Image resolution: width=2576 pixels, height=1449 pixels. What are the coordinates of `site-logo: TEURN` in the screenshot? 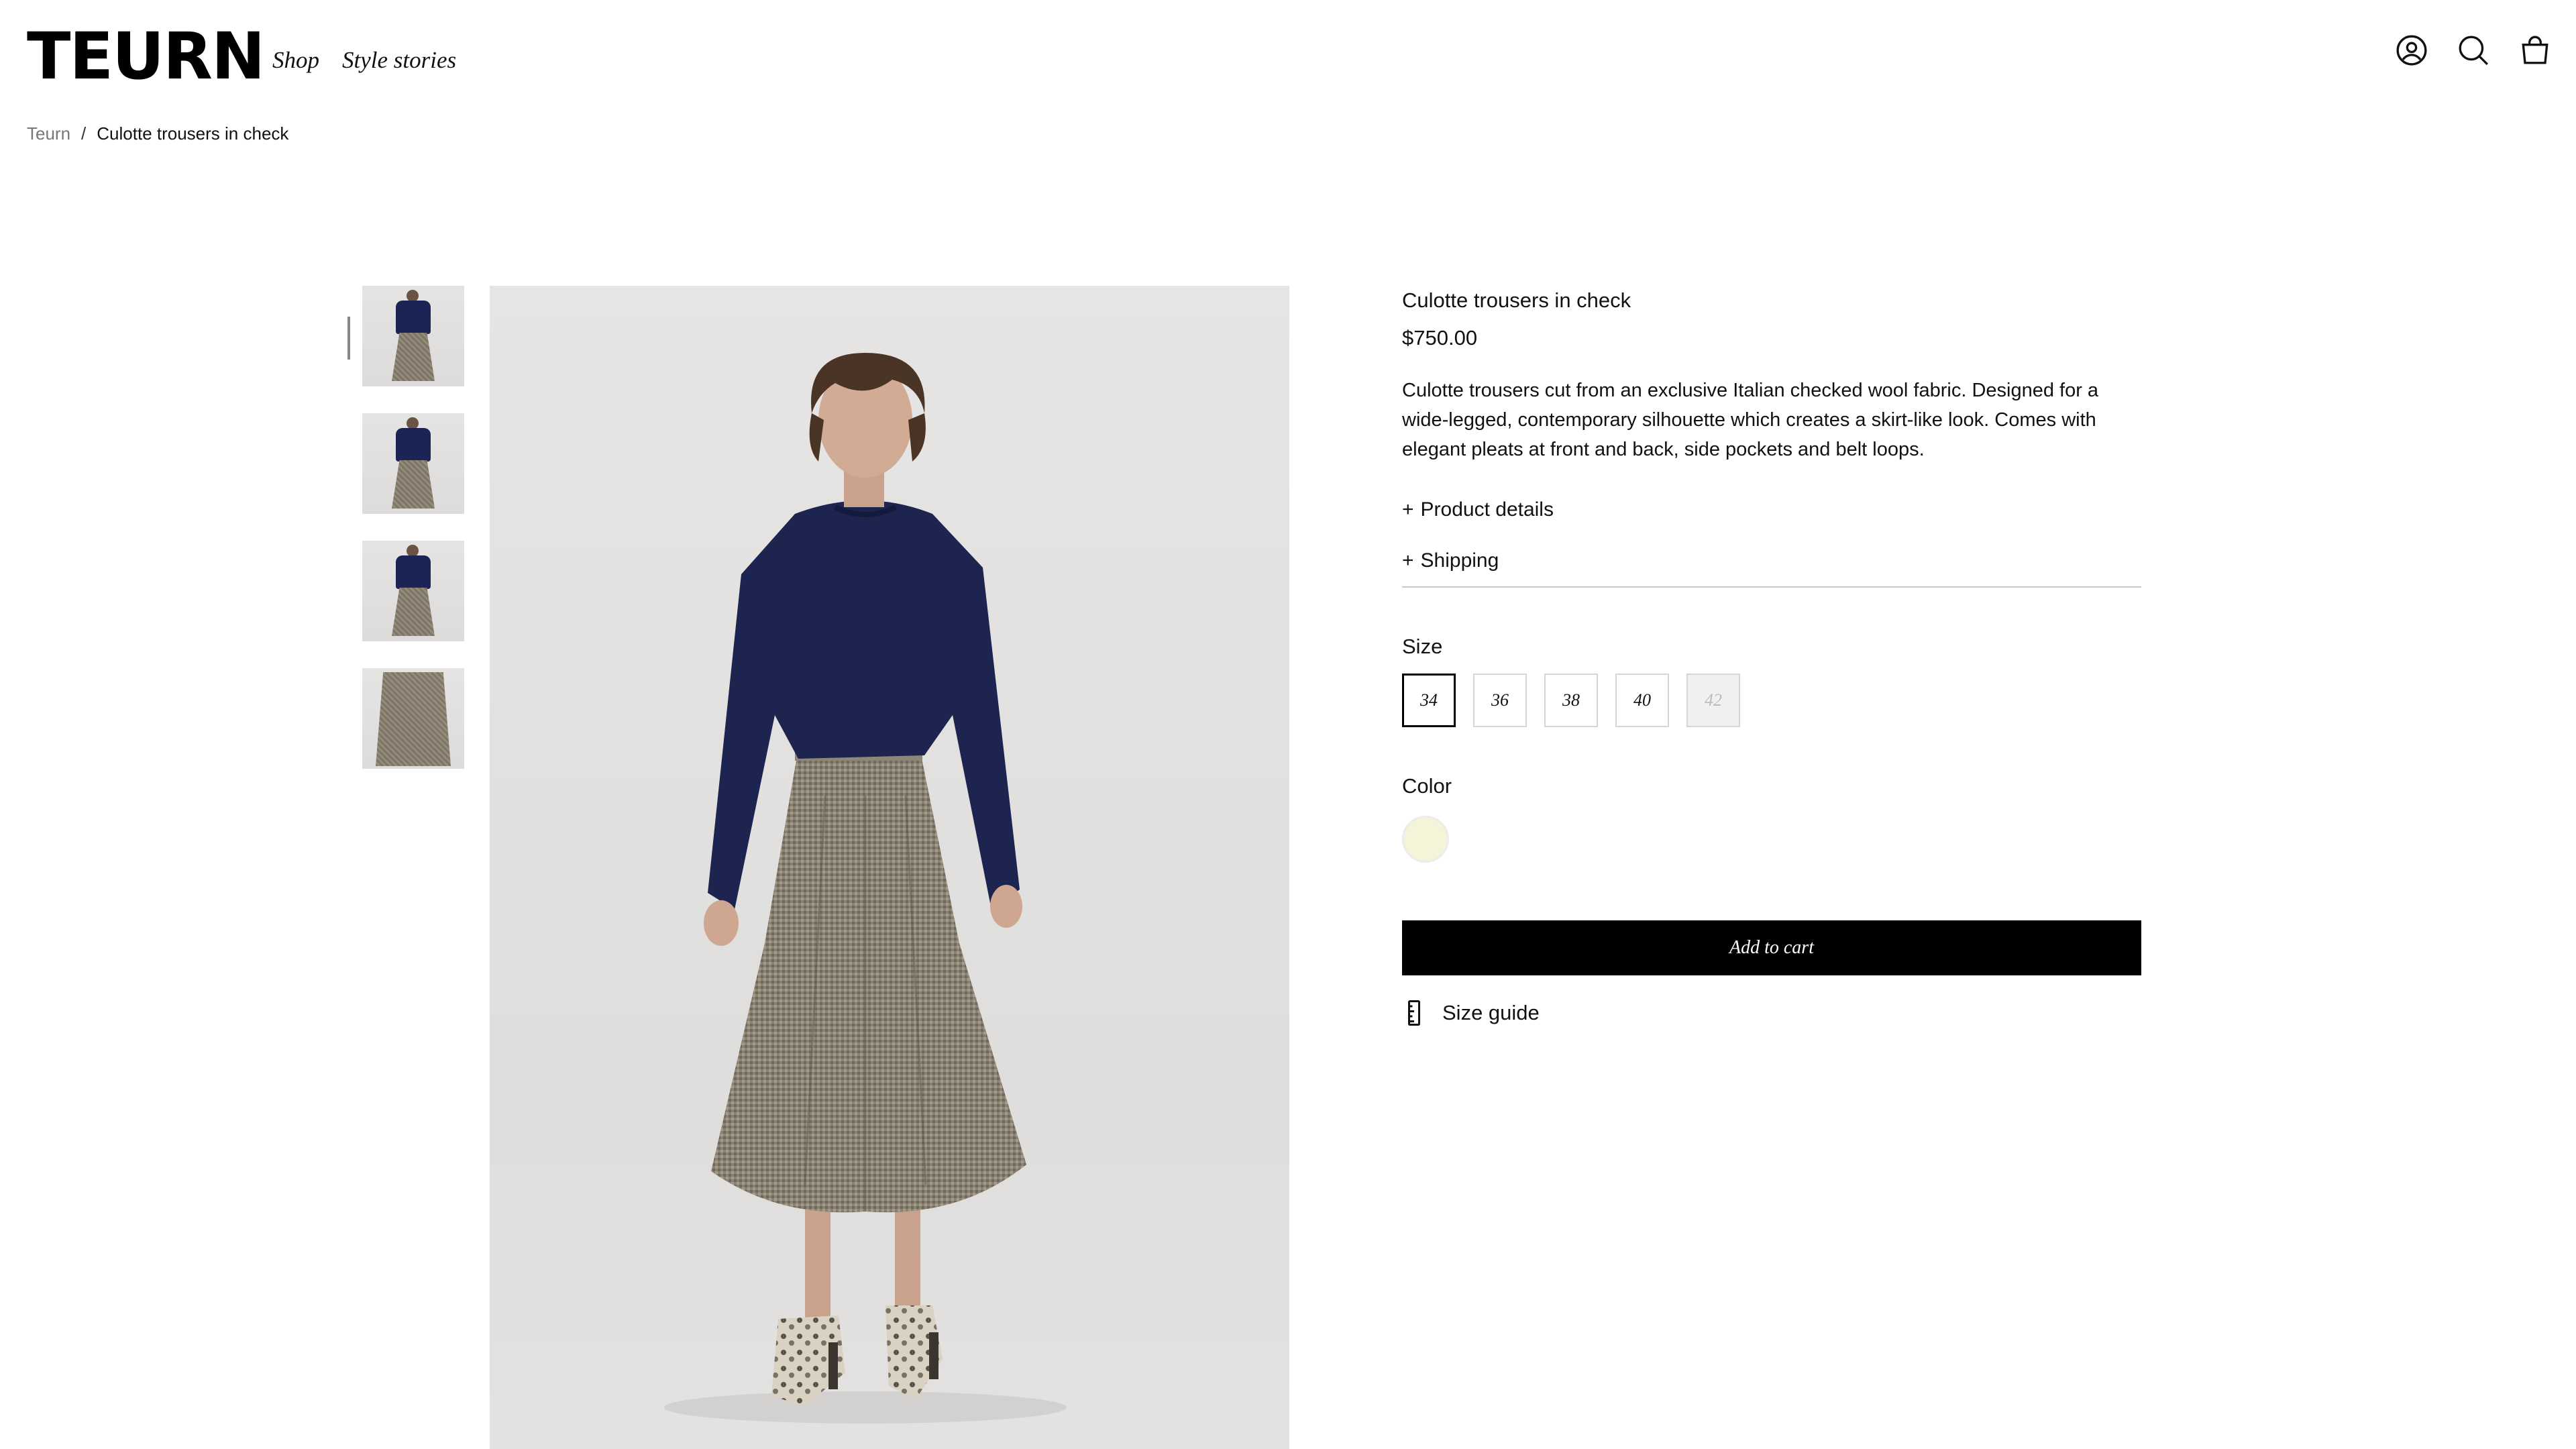 It's located at (146, 56).